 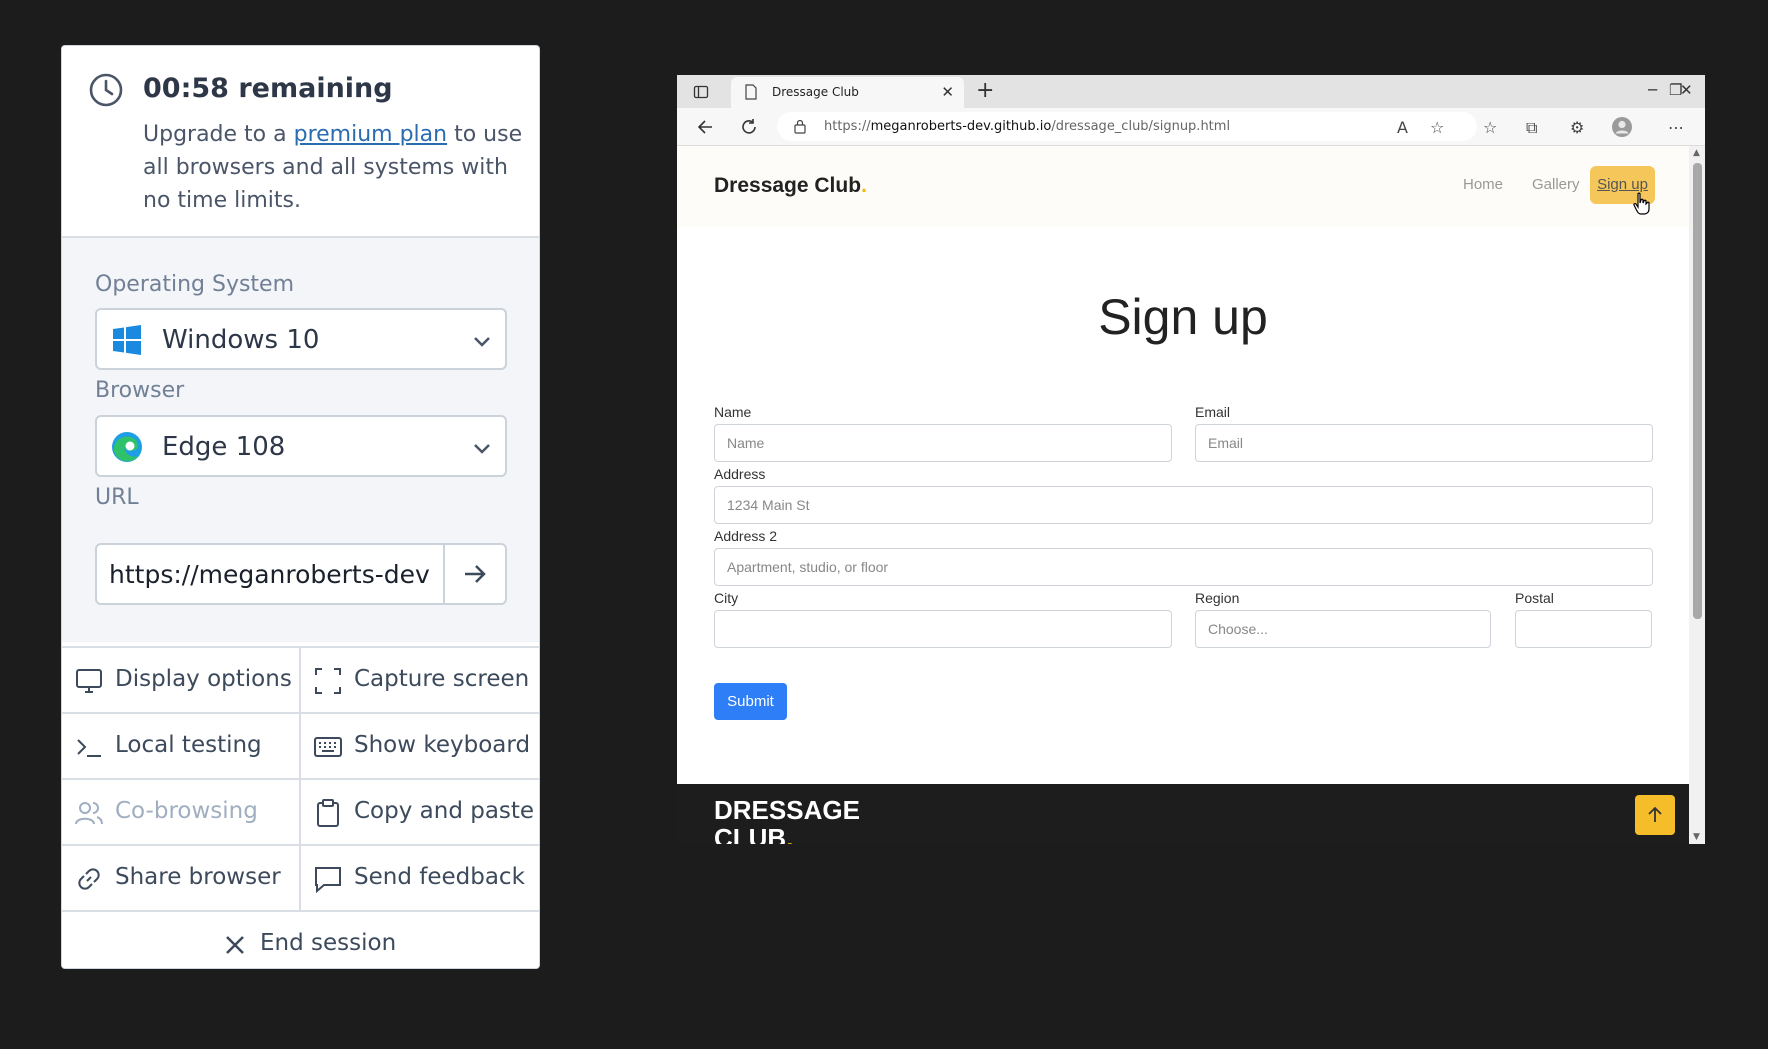 What do you see at coordinates (733, 412) in the screenshot?
I see `name-label: Name` at bounding box center [733, 412].